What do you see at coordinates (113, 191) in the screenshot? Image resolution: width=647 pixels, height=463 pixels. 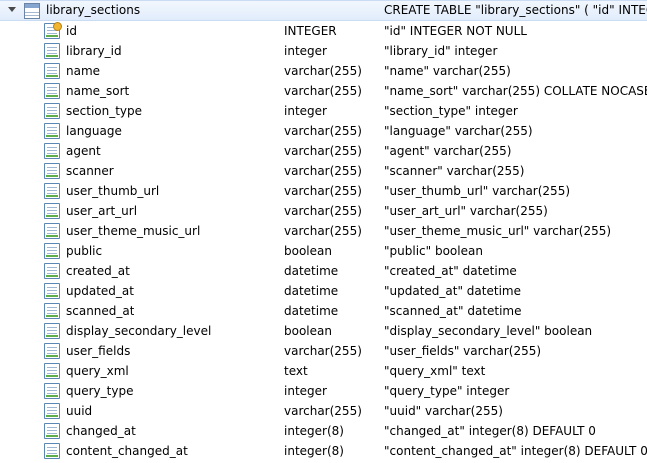 I see `field-name: user_thumb_url` at bounding box center [113, 191].